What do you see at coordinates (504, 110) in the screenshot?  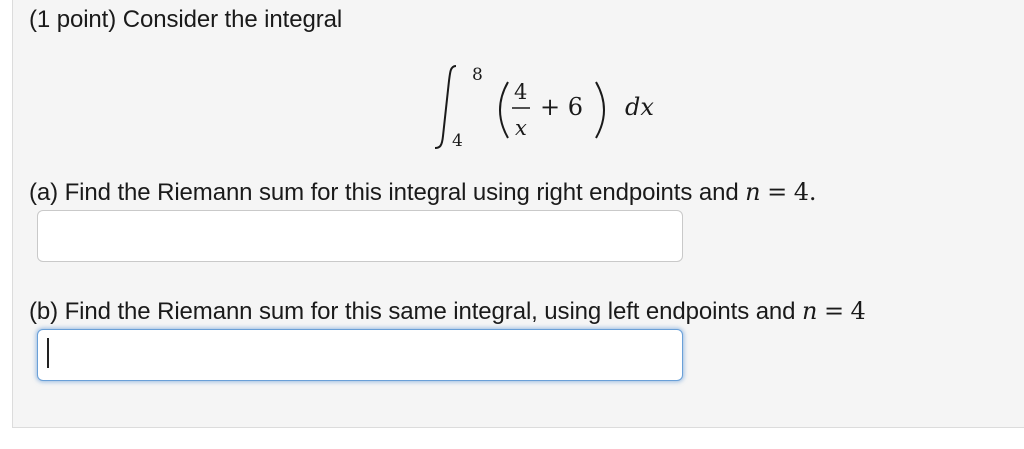 I see `left-paren` at bounding box center [504, 110].